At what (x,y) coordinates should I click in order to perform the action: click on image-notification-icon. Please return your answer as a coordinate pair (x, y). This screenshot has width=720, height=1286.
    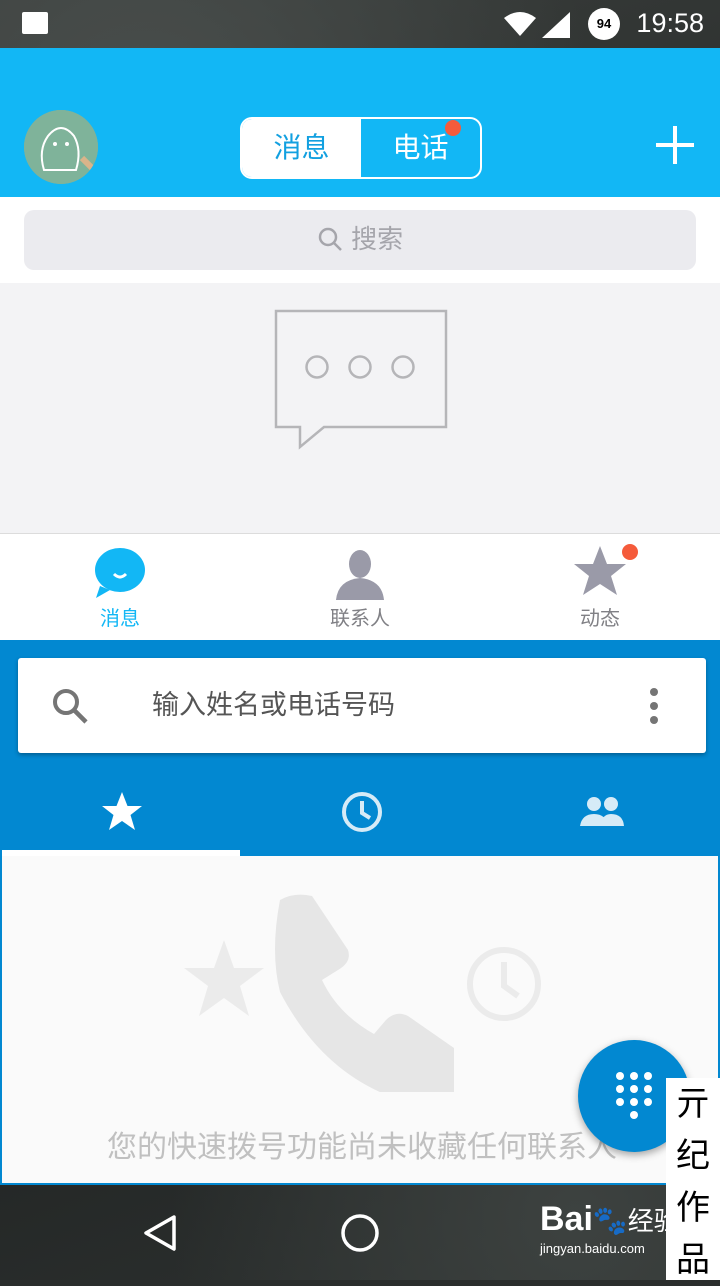
    Looking at the image, I should click on (35, 23).